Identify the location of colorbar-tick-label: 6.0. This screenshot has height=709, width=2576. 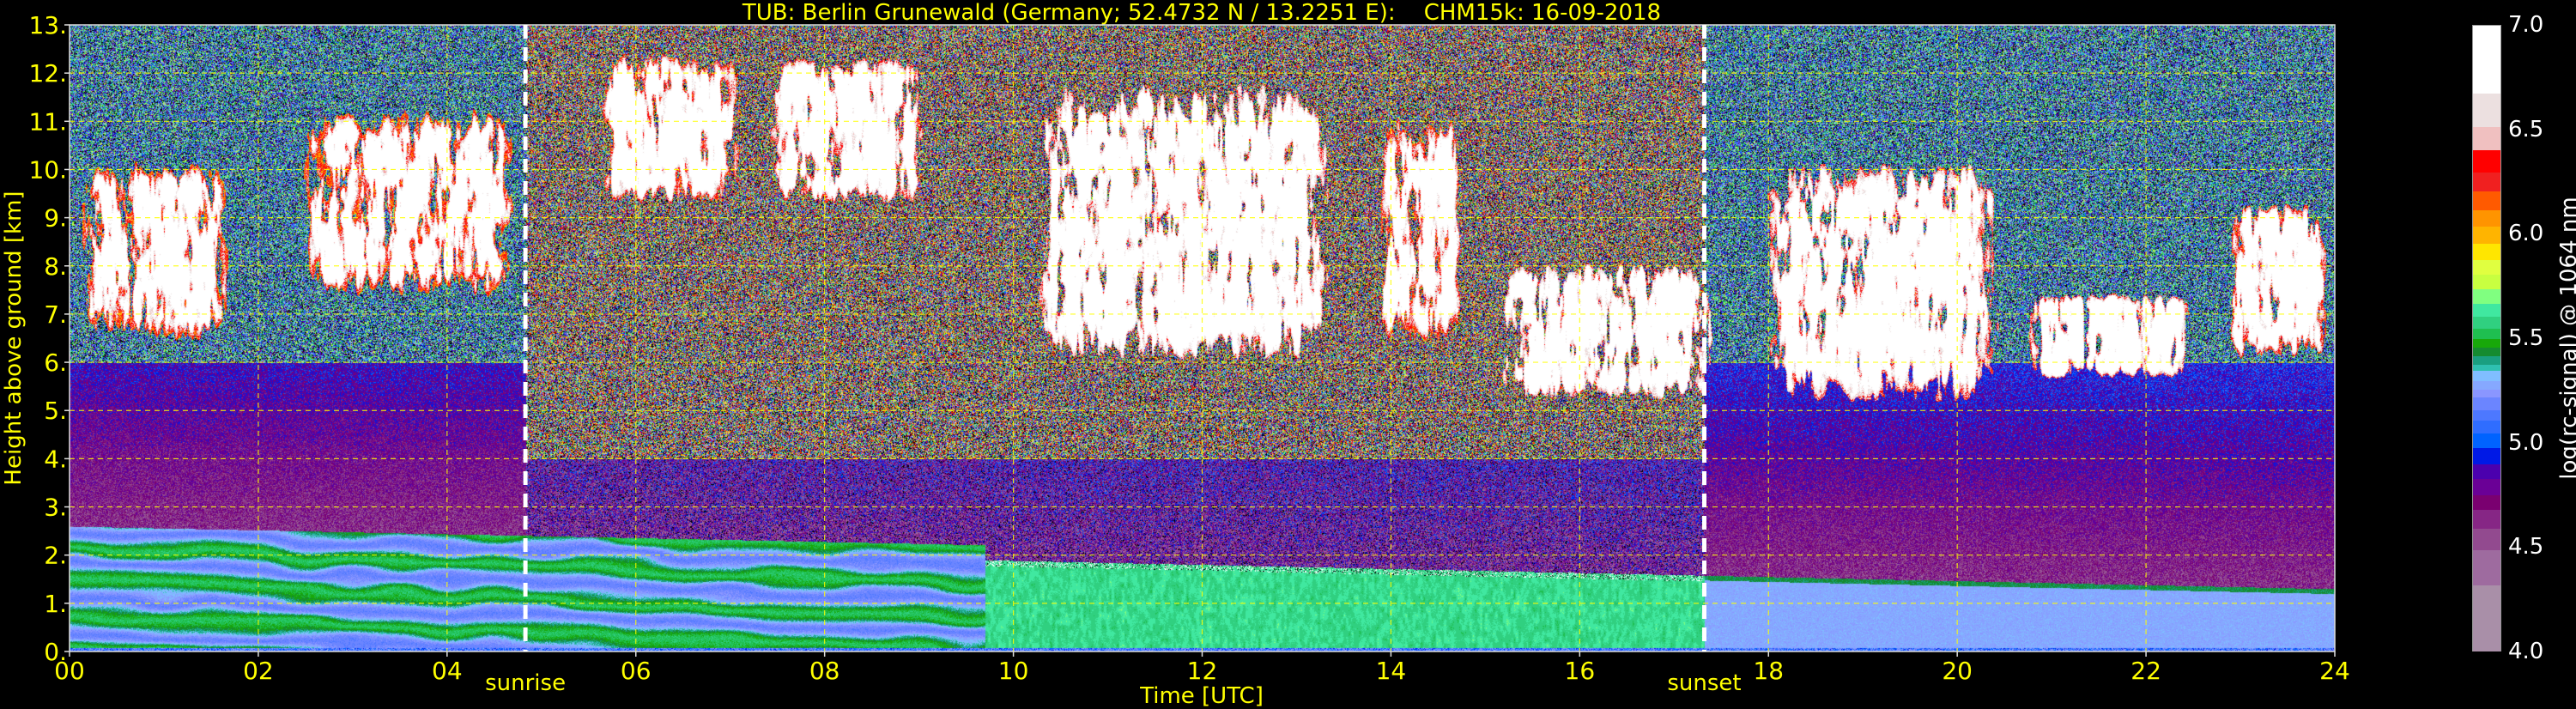
(2526, 234).